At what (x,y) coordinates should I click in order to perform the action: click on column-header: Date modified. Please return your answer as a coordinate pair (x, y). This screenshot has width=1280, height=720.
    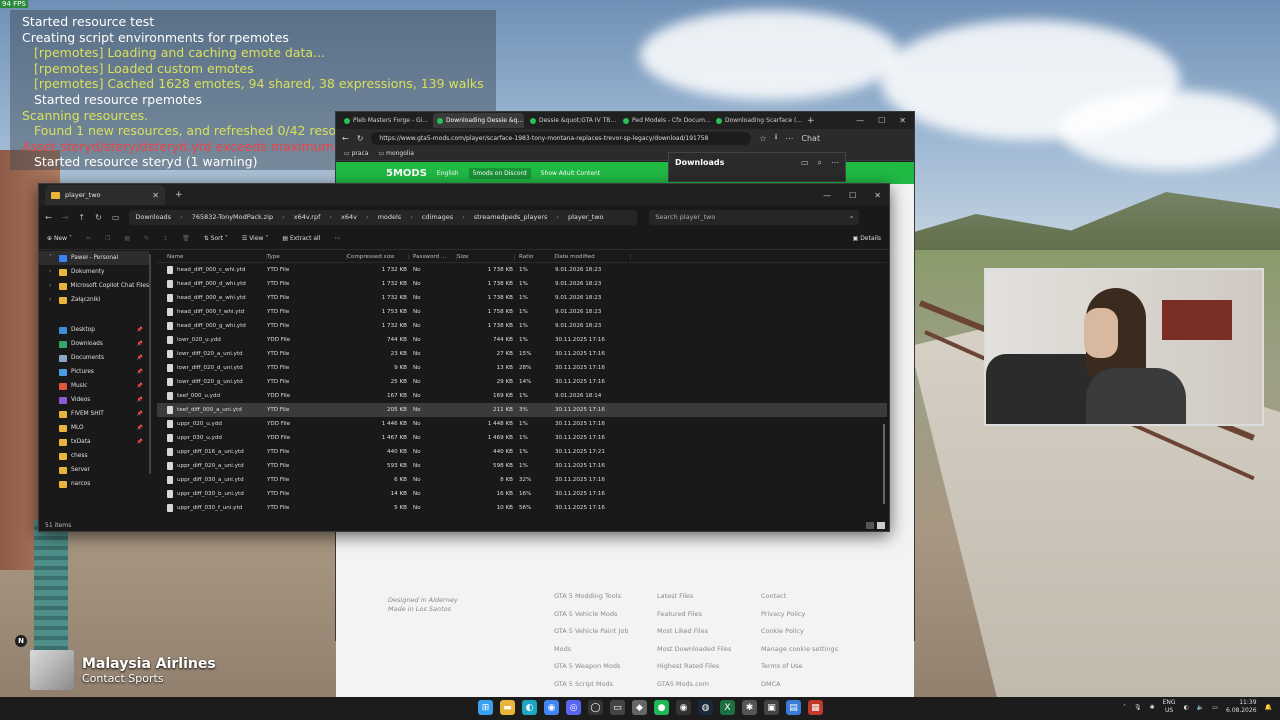
    Looking at the image, I should click on (593, 256).